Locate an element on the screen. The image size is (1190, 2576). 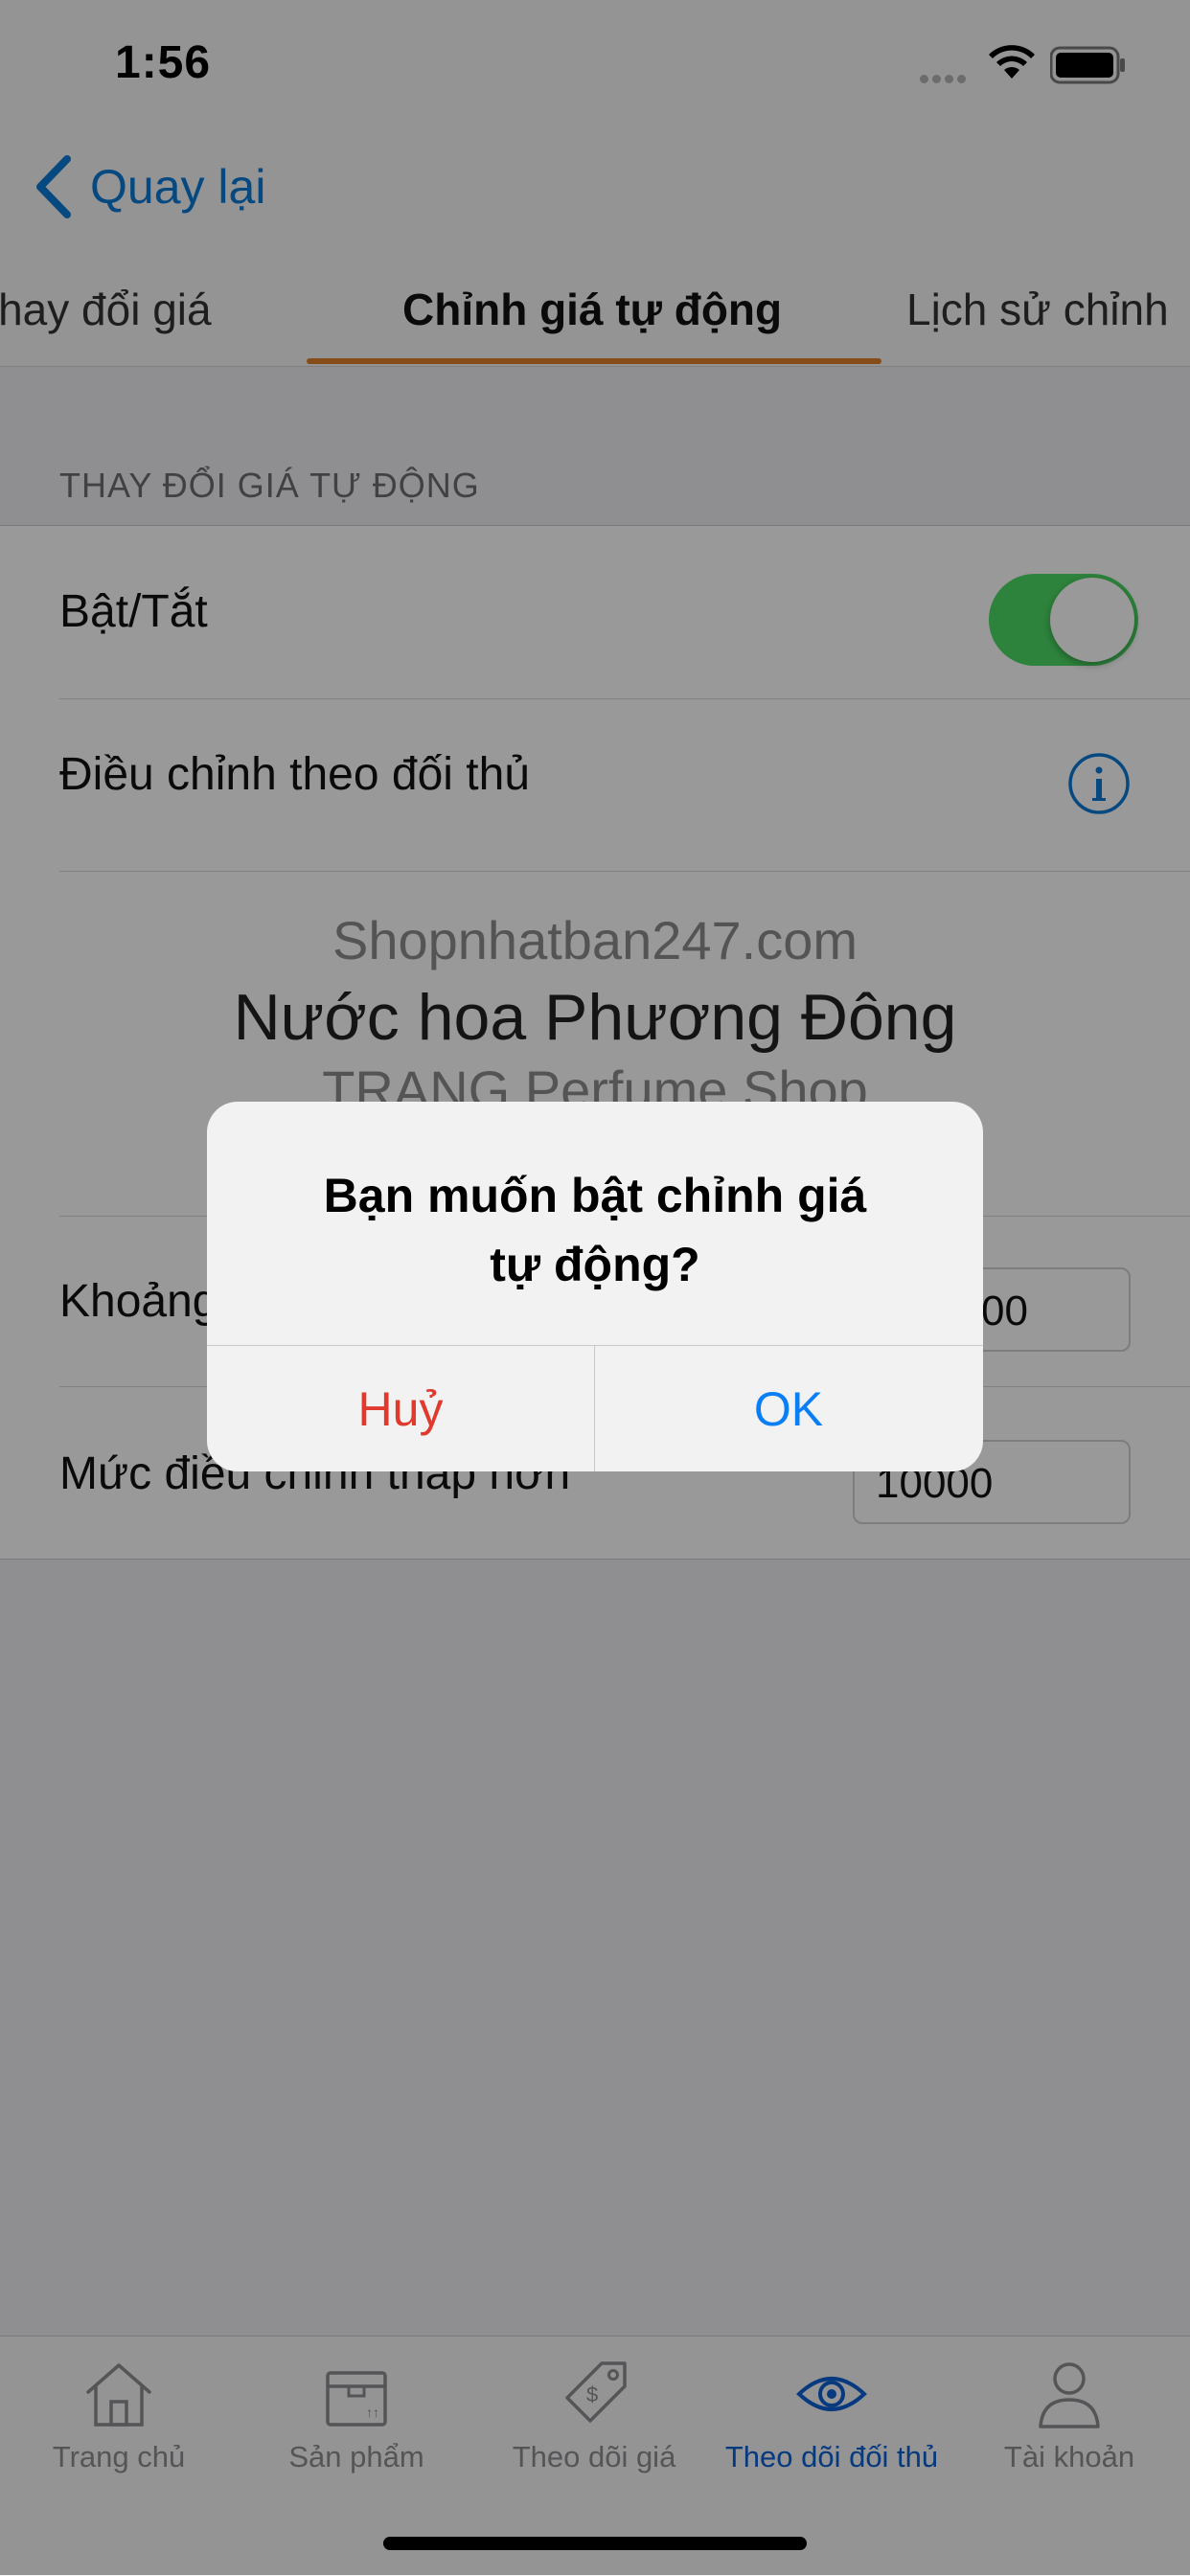
alert-title-line1: Bạn muốn bật chỉnh giá is located at coordinates (595, 1195).